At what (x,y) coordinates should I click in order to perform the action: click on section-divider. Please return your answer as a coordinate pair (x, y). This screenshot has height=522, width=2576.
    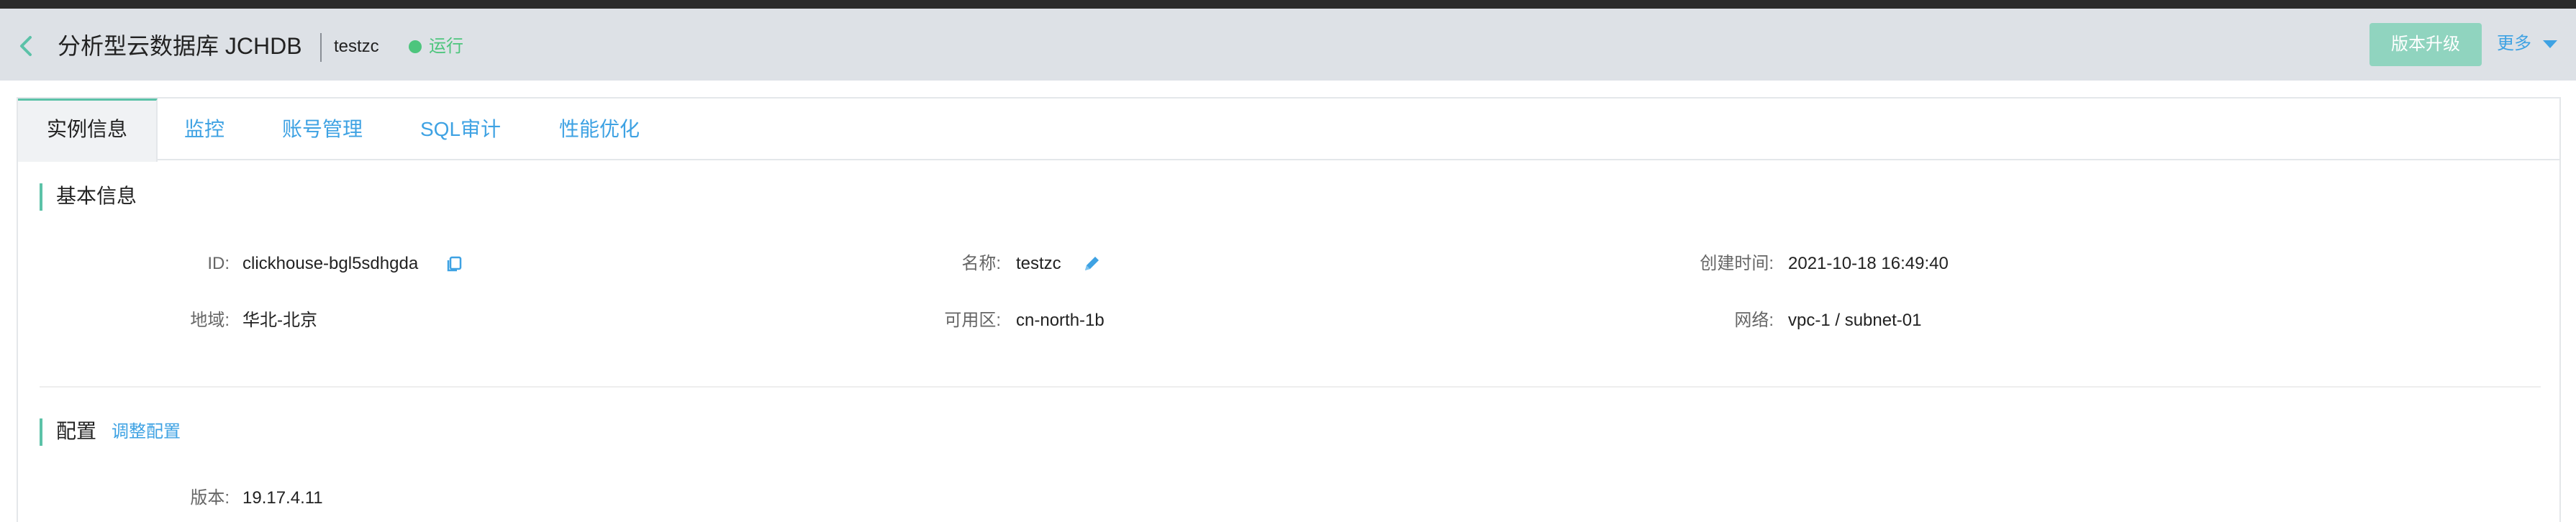
    Looking at the image, I should click on (1290, 387).